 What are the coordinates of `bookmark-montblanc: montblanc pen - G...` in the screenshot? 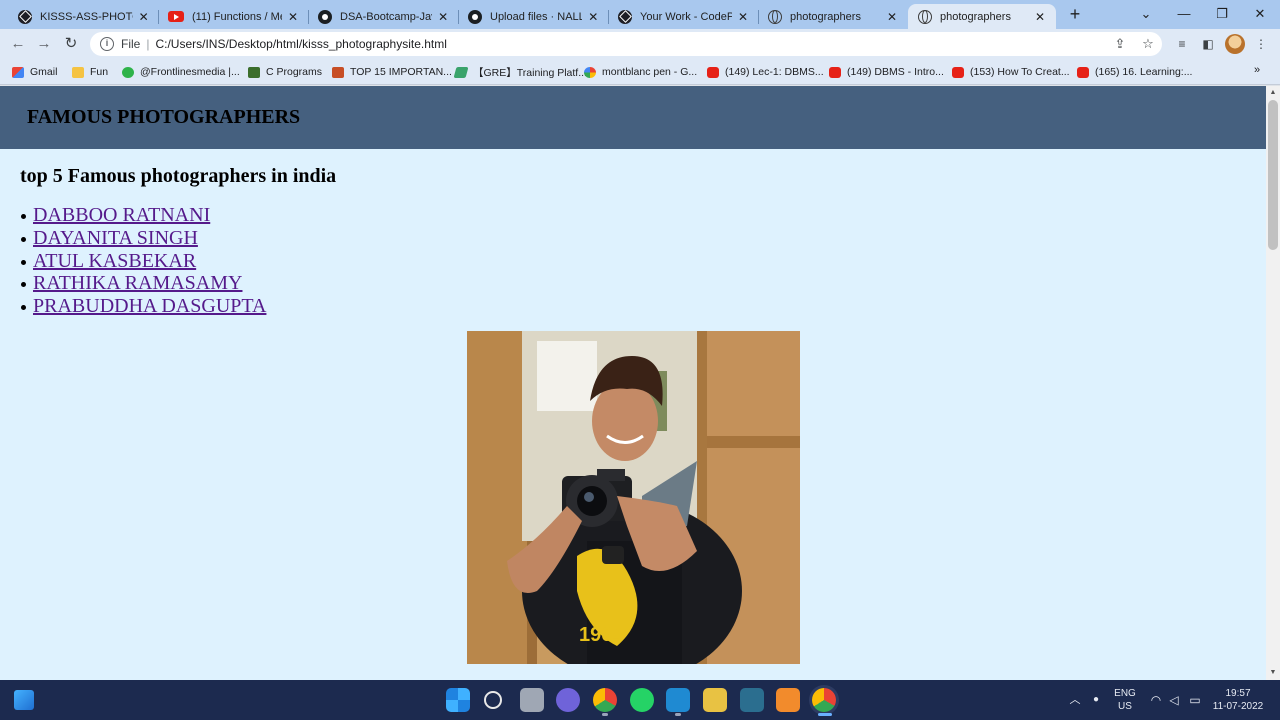 It's located at (640, 72).